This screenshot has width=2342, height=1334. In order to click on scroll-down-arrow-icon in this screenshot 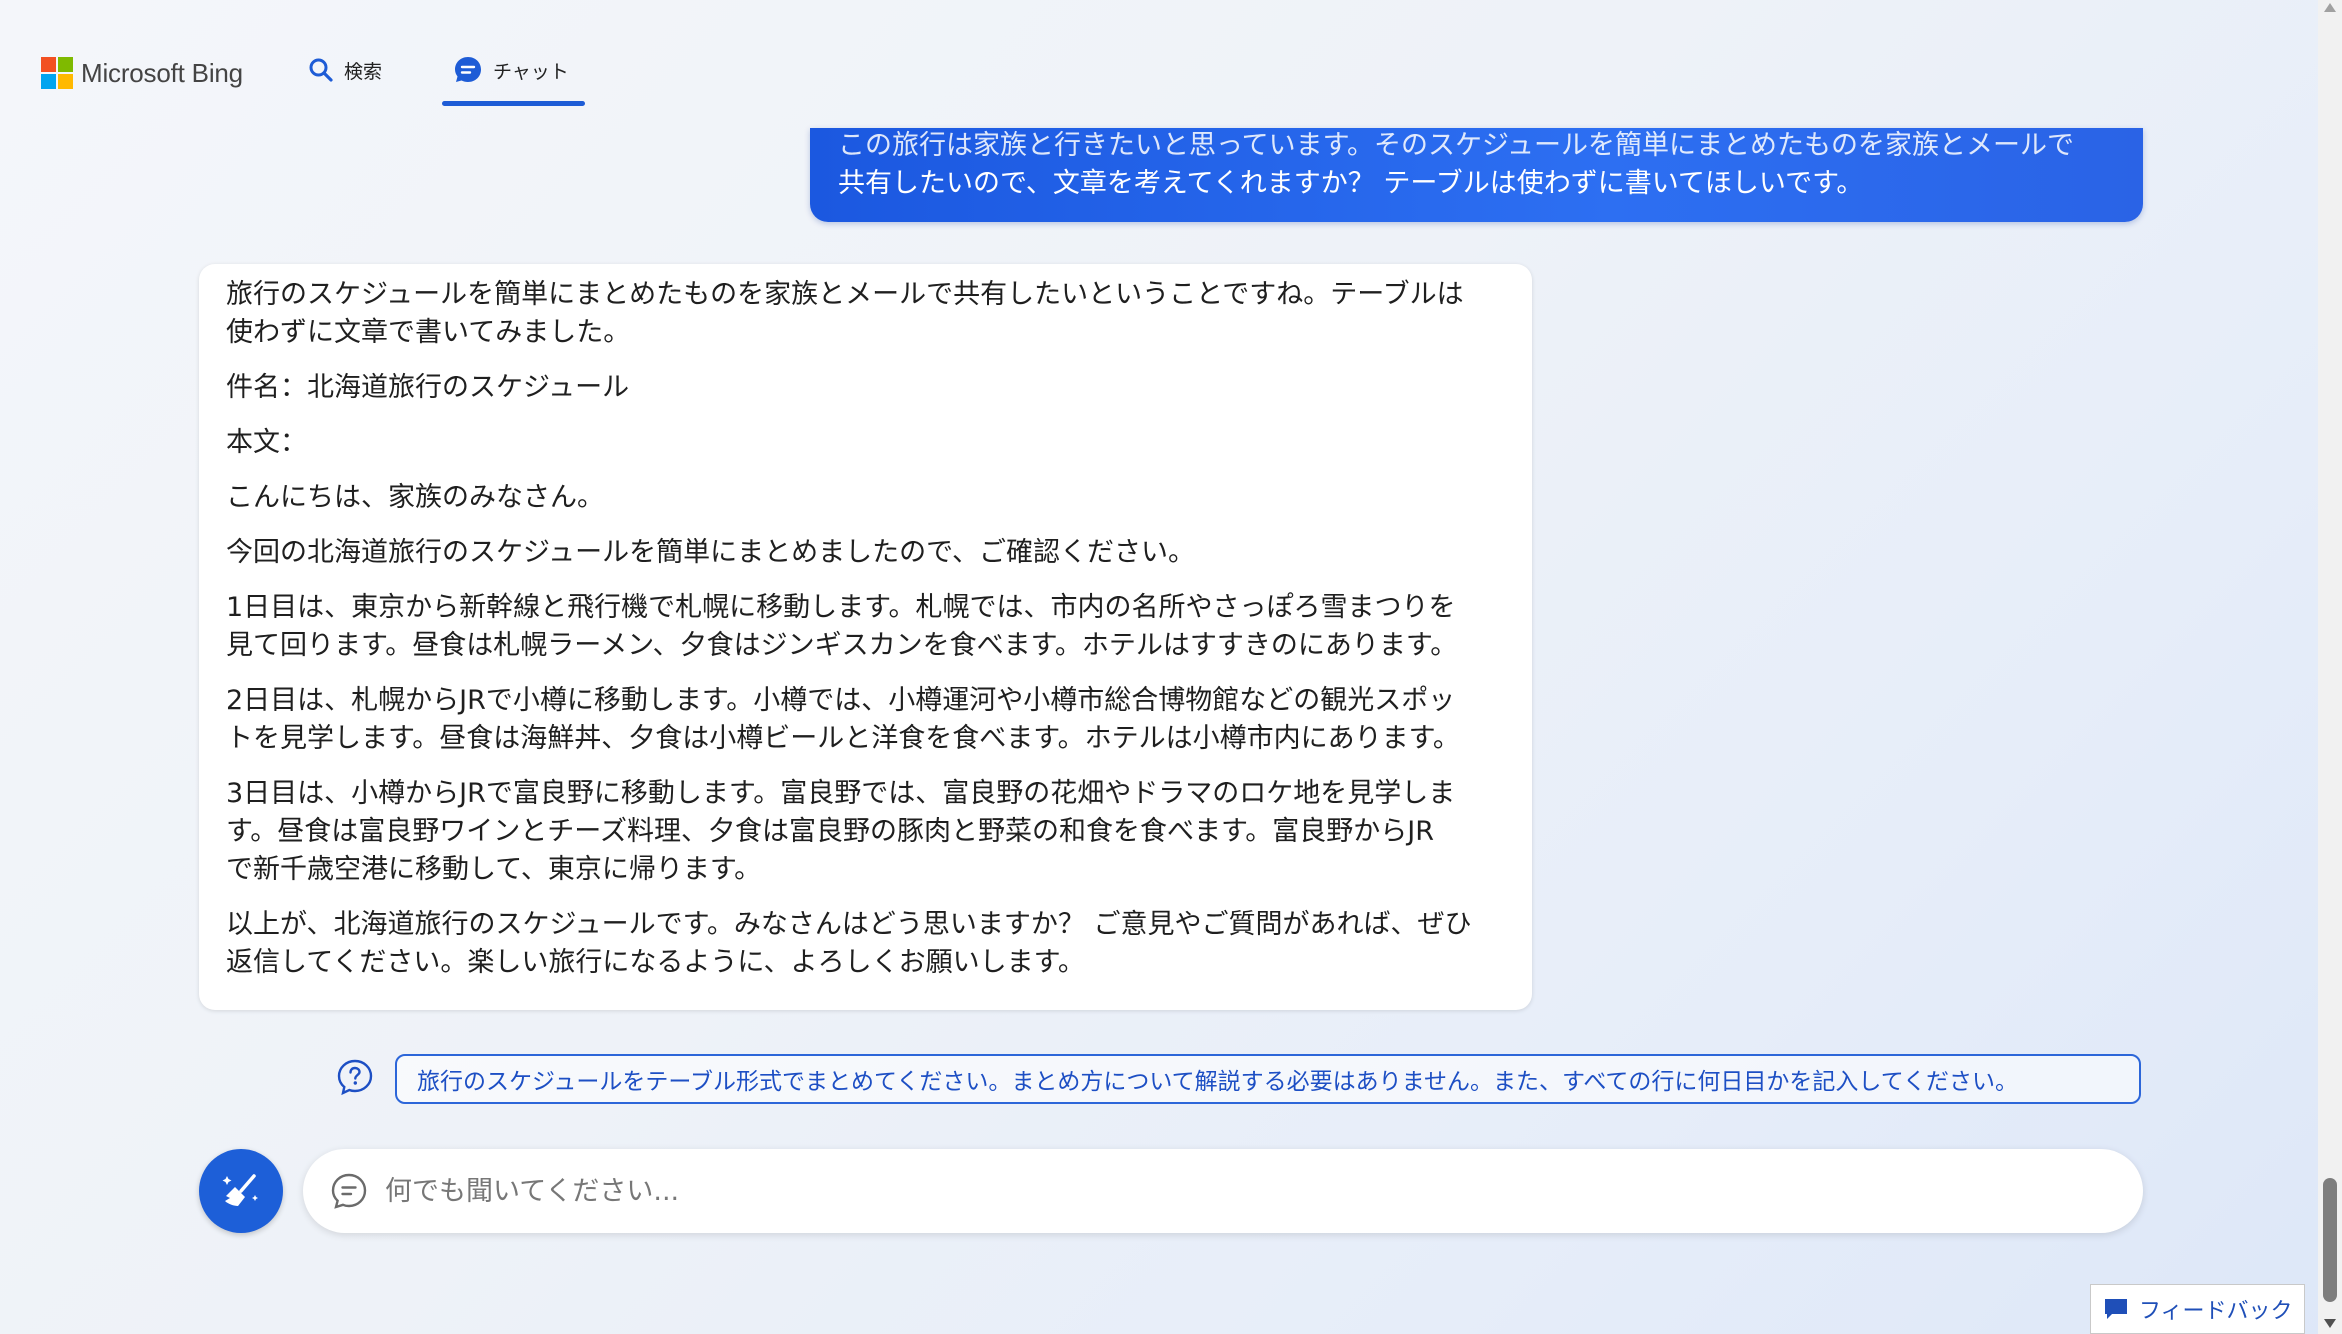, I will do `click(2330, 1323)`.